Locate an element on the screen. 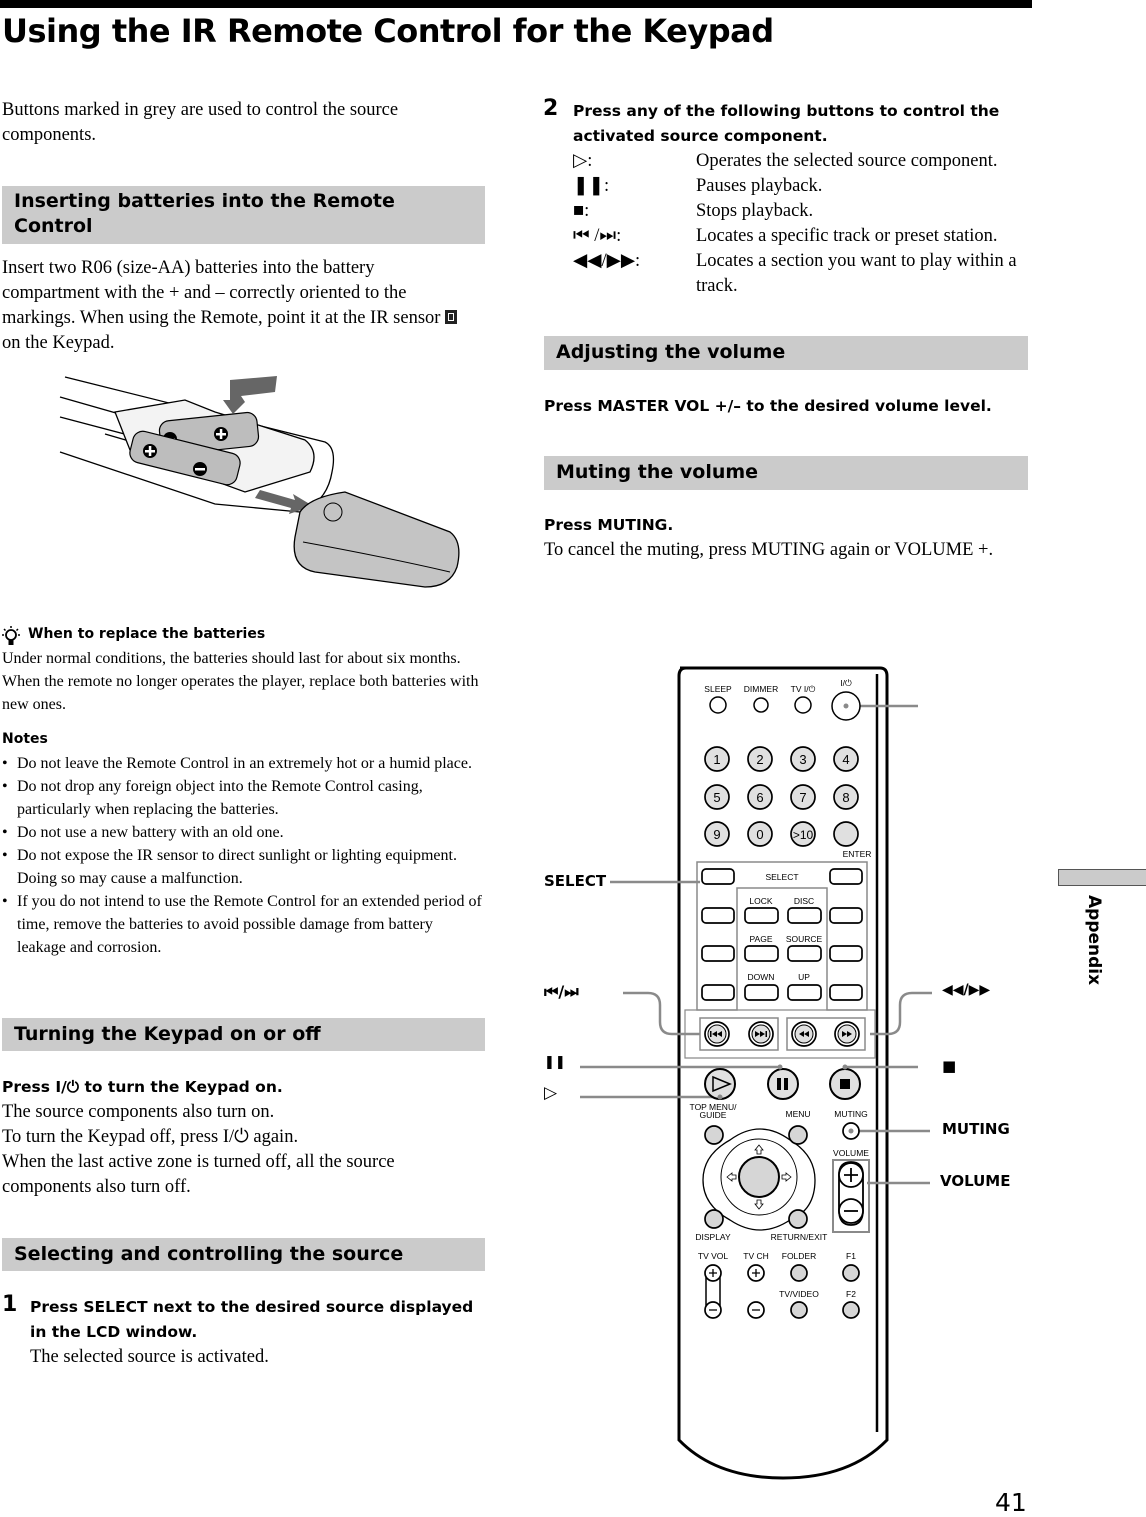 The width and height of the screenshot is (1146, 1517). callout-pause: ❚❚ is located at coordinates (555, 1062).